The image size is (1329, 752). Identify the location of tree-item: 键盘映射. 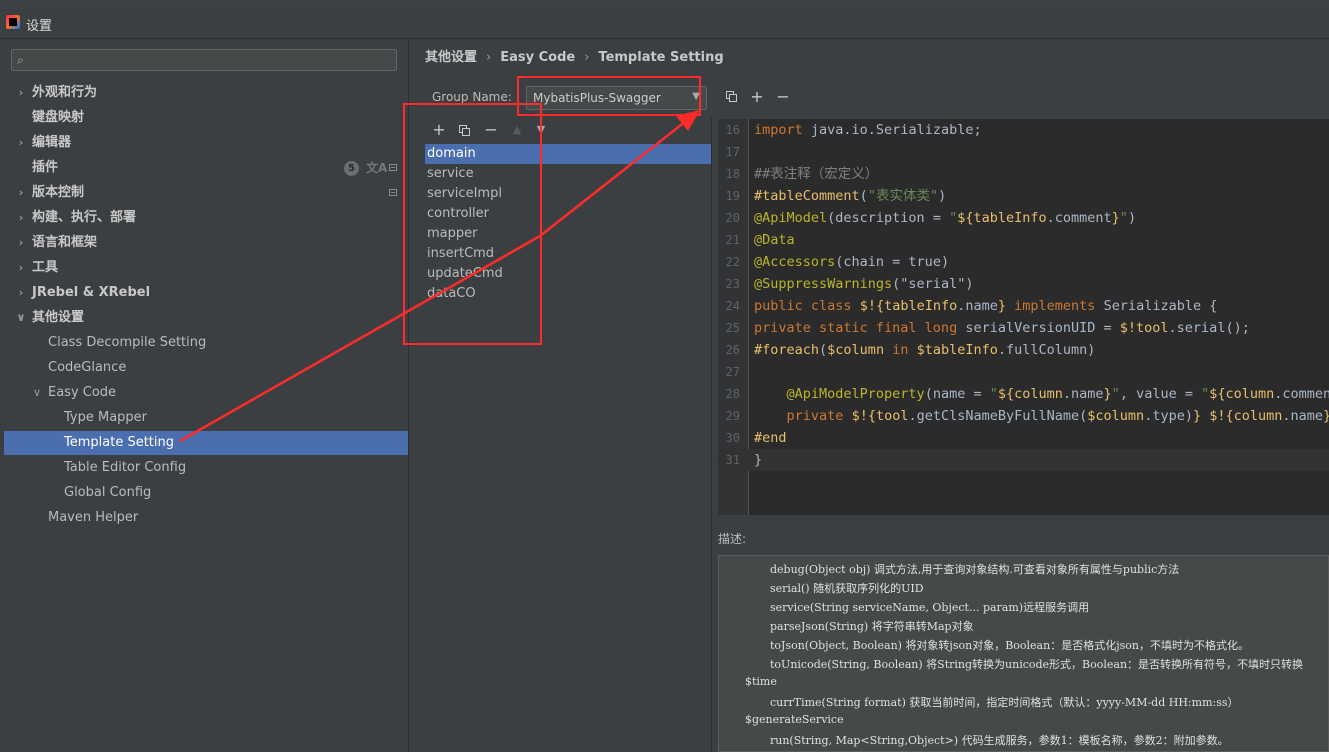
(204, 118).